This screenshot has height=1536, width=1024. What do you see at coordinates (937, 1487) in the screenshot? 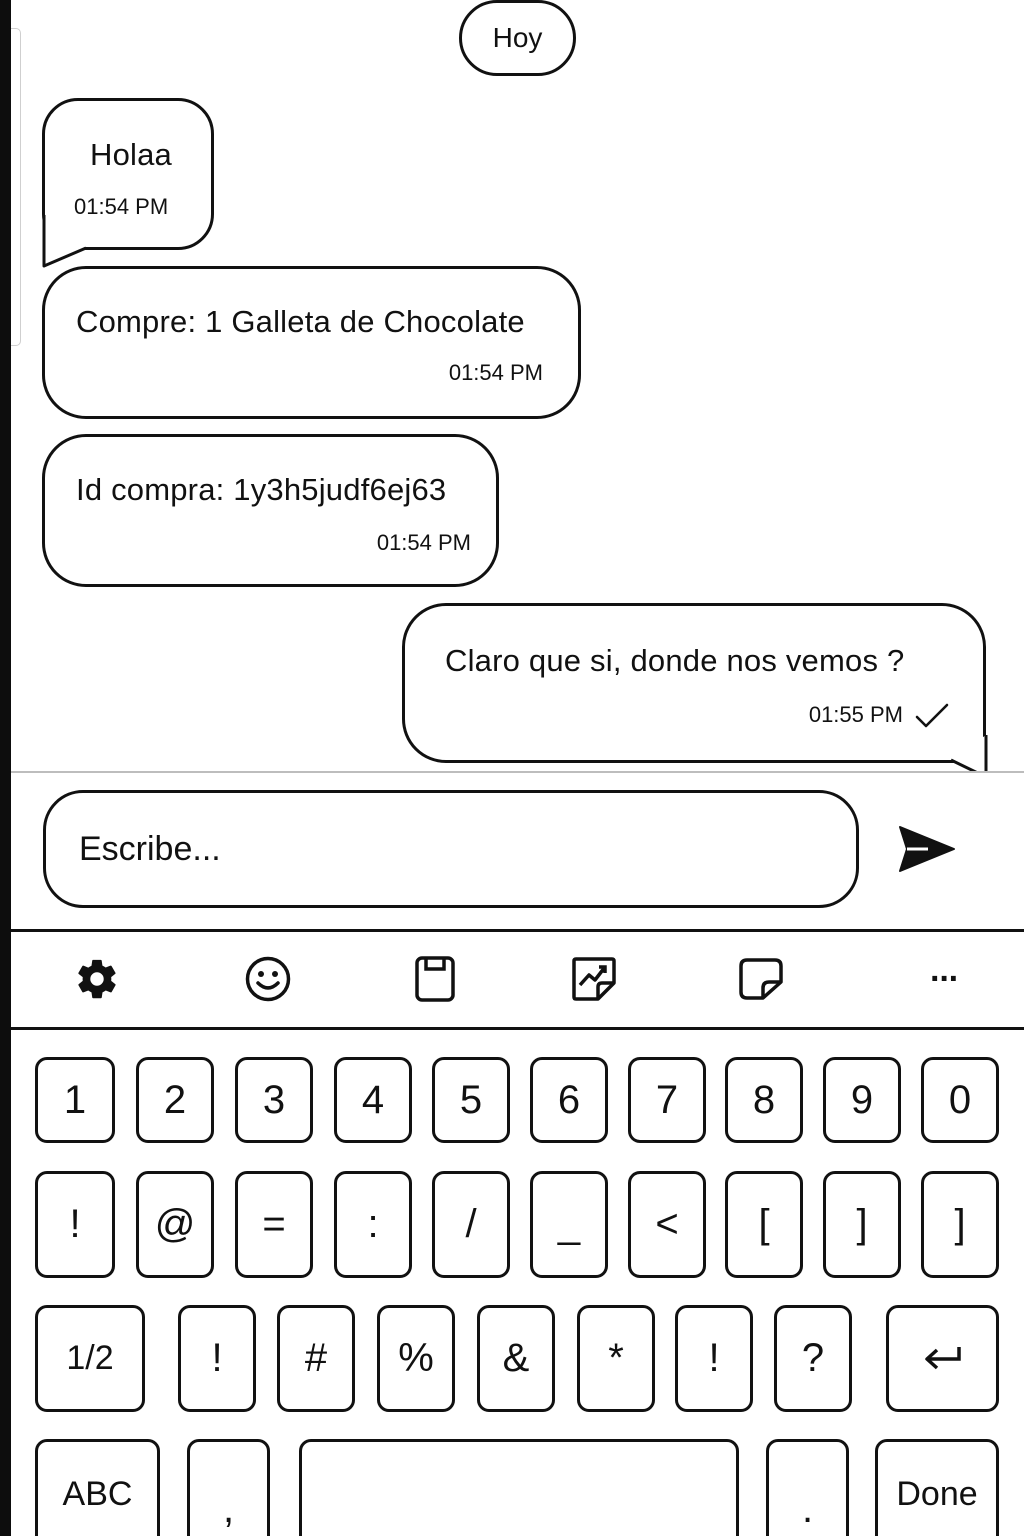
I see `done-key: Done` at bounding box center [937, 1487].